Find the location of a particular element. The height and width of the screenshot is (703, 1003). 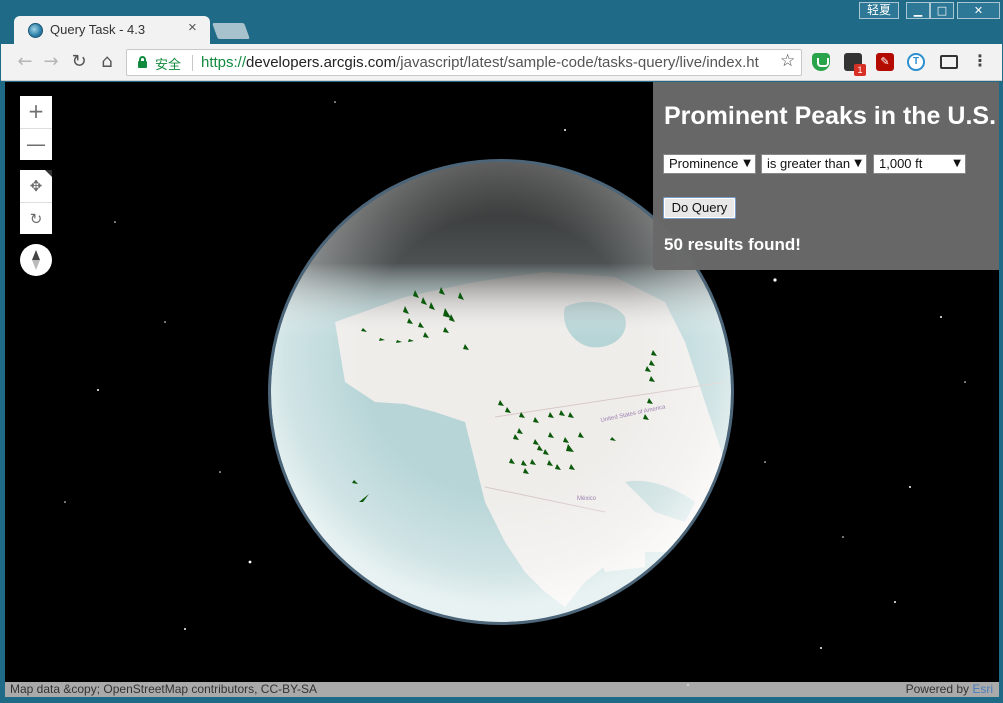

home-button: ⌂ is located at coordinates (107, 62).